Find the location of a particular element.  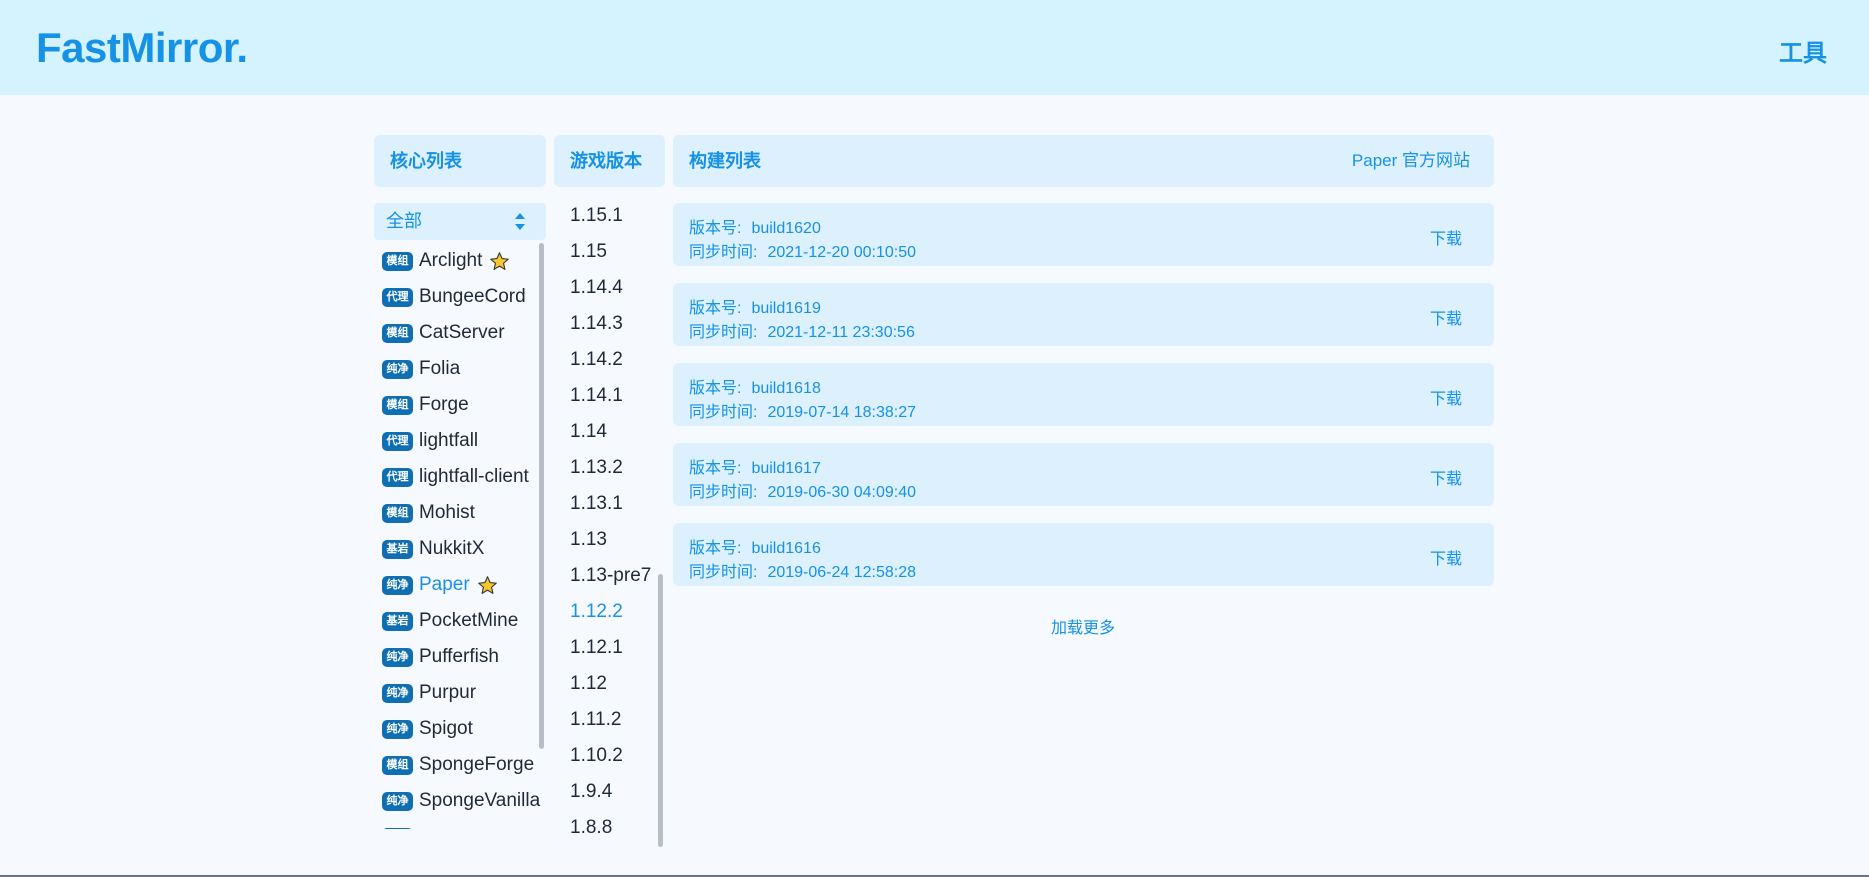

core-item-label: Arclight is located at coordinates (451, 260).